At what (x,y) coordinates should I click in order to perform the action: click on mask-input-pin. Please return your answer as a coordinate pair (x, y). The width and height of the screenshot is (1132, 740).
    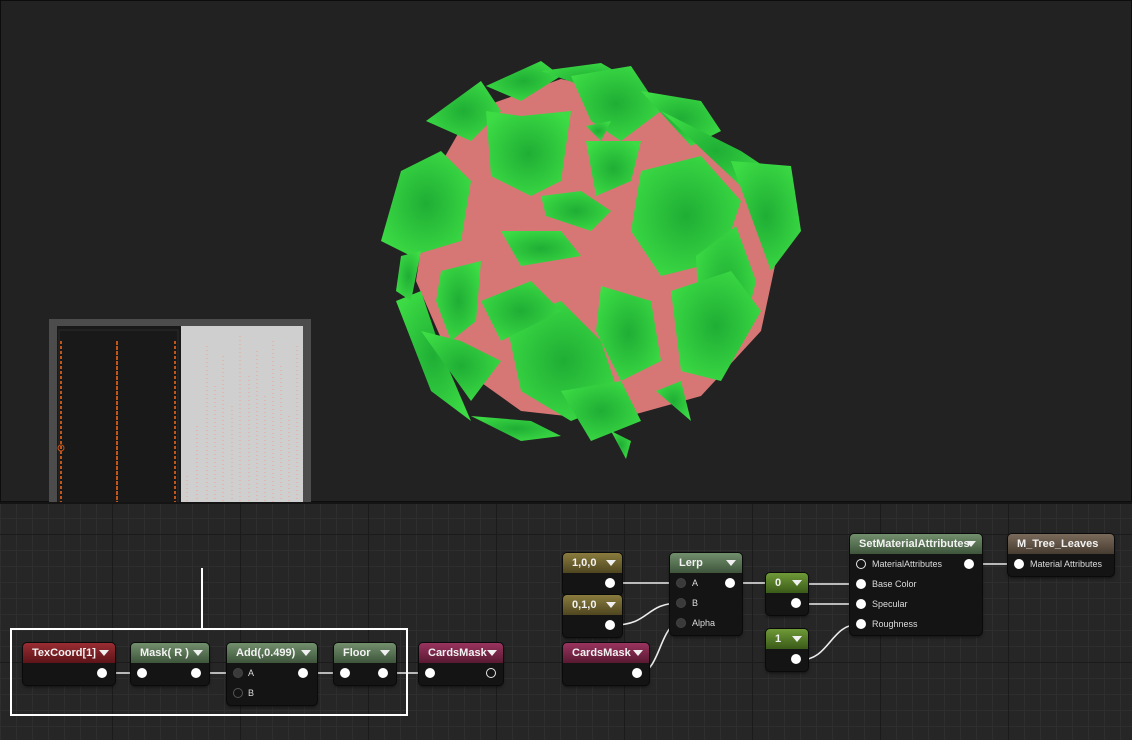
    Looking at the image, I should click on (142, 673).